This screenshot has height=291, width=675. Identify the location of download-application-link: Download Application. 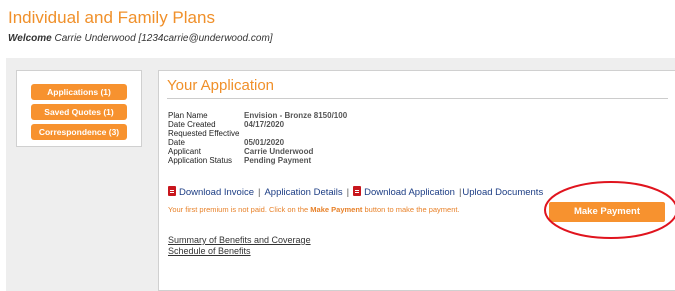
(409, 192).